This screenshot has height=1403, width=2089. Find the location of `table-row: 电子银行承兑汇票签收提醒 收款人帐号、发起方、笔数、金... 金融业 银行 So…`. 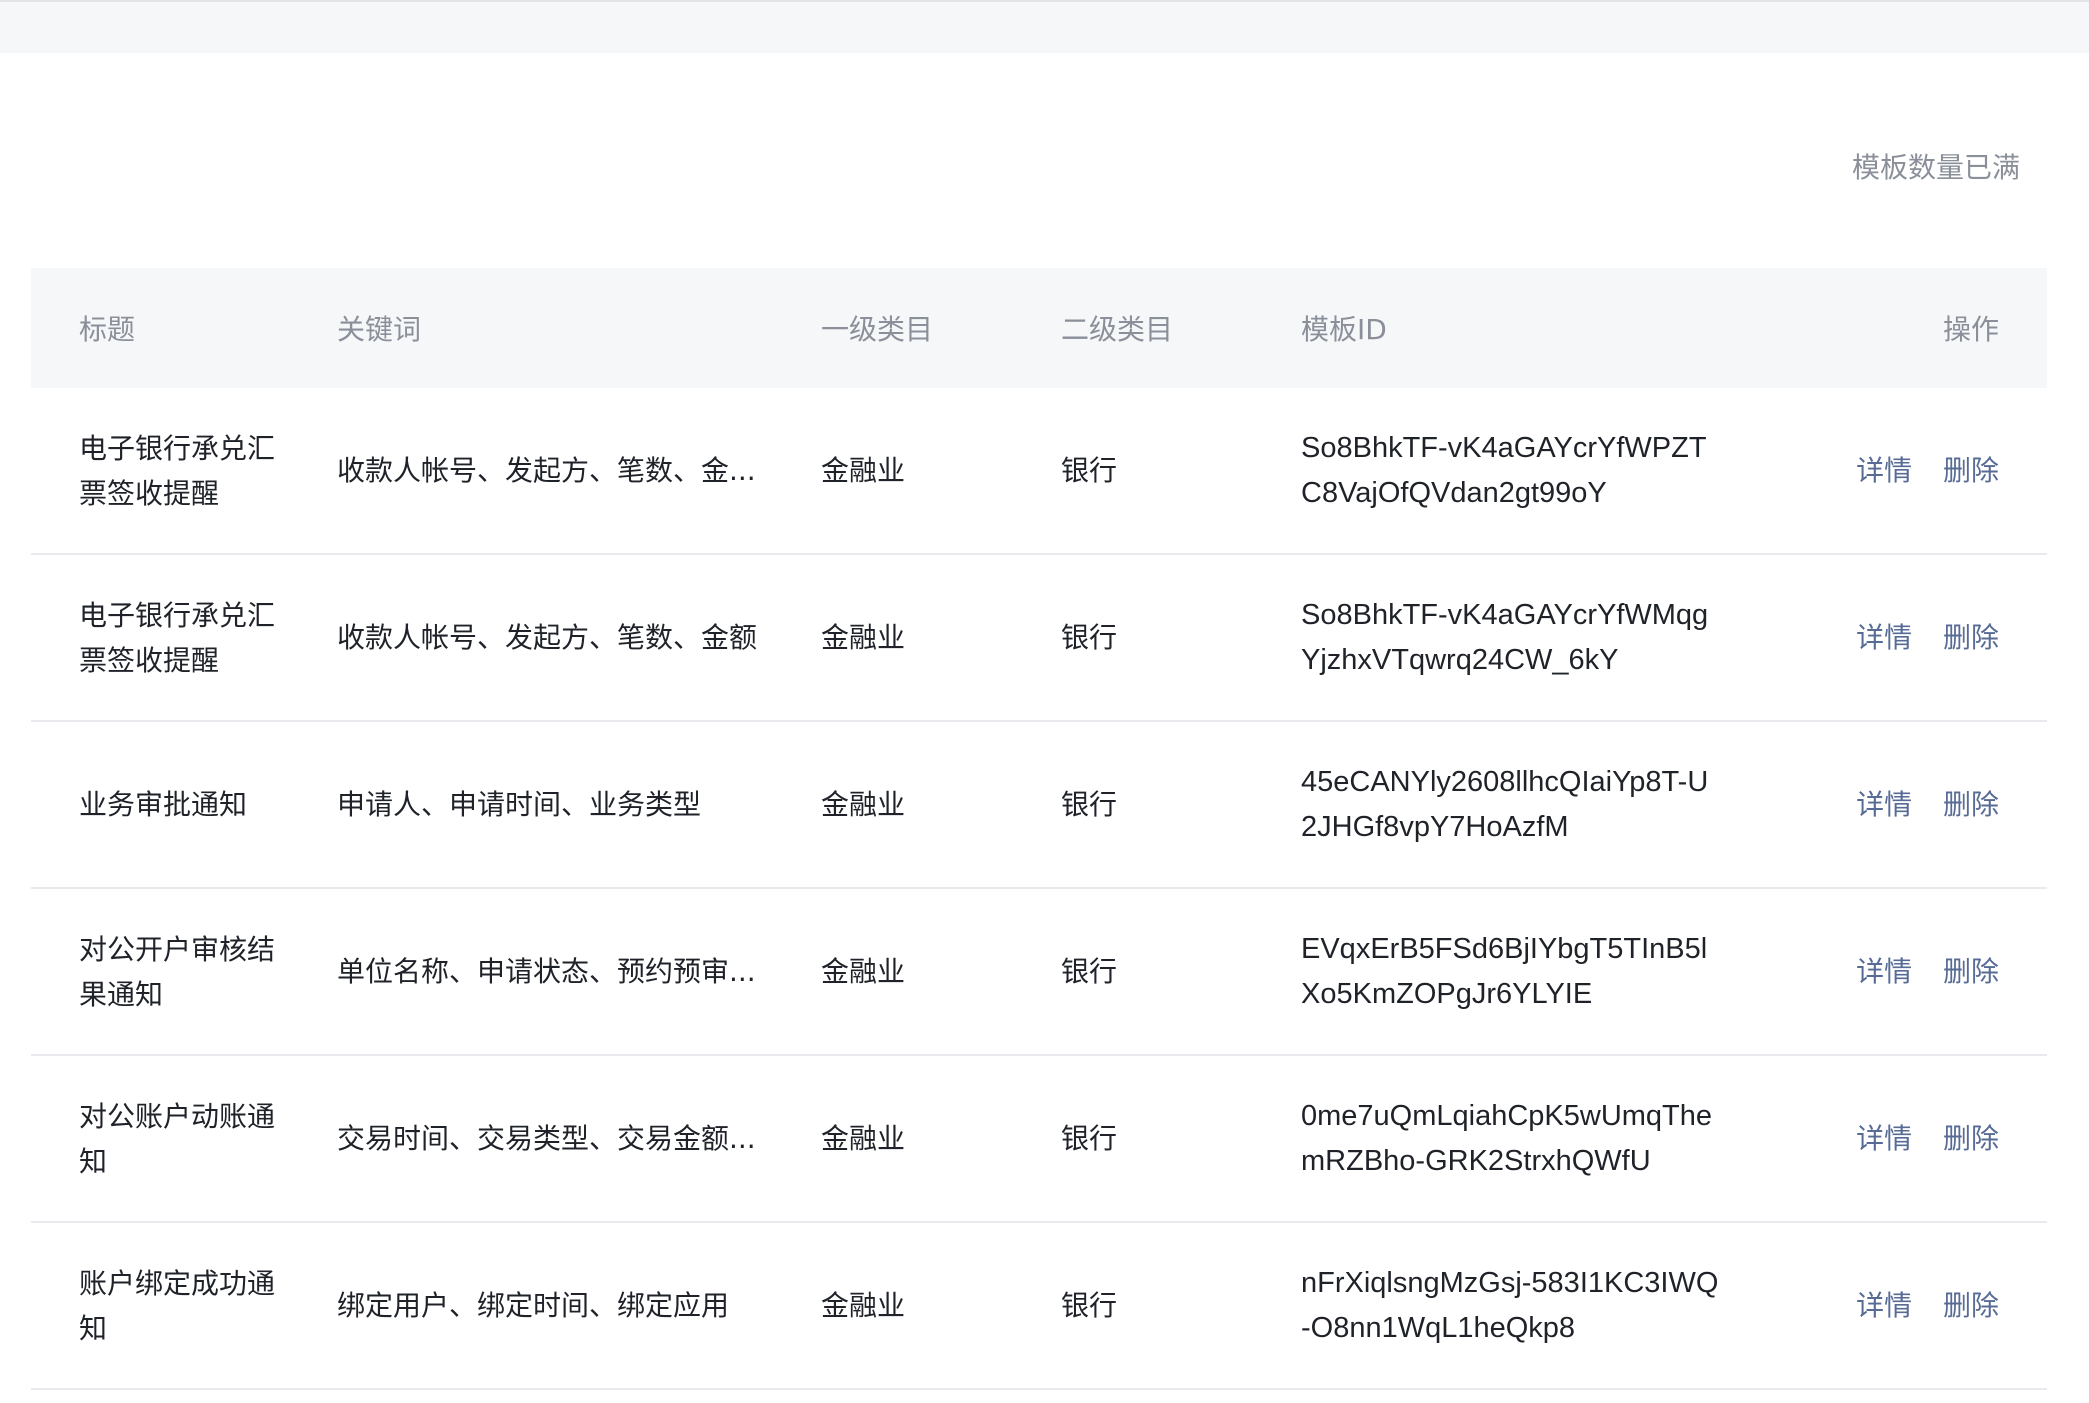

table-row: 电子银行承兑汇票签收提醒 收款人帐号、发起方、笔数、金... 金融业 银行 So… is located at coordinates (1039, 471).